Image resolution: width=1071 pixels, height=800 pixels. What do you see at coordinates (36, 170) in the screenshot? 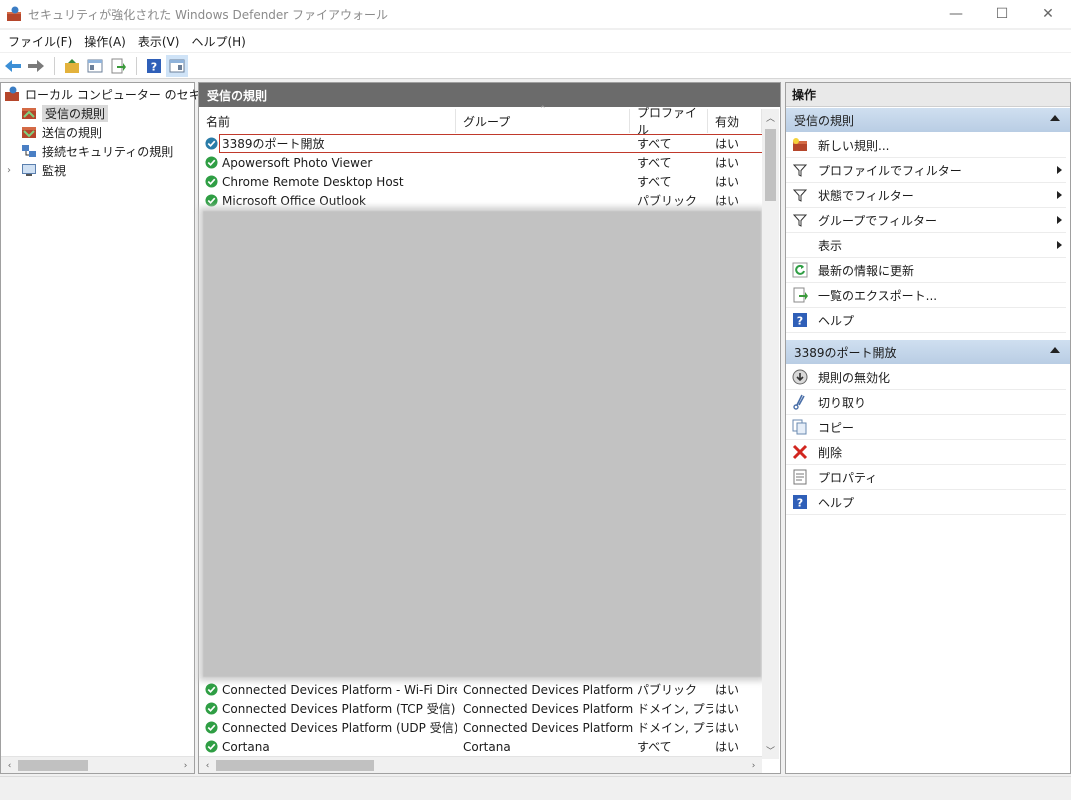
I see `tree-item-monitor: › 監視` at bounding box center [36, 170].